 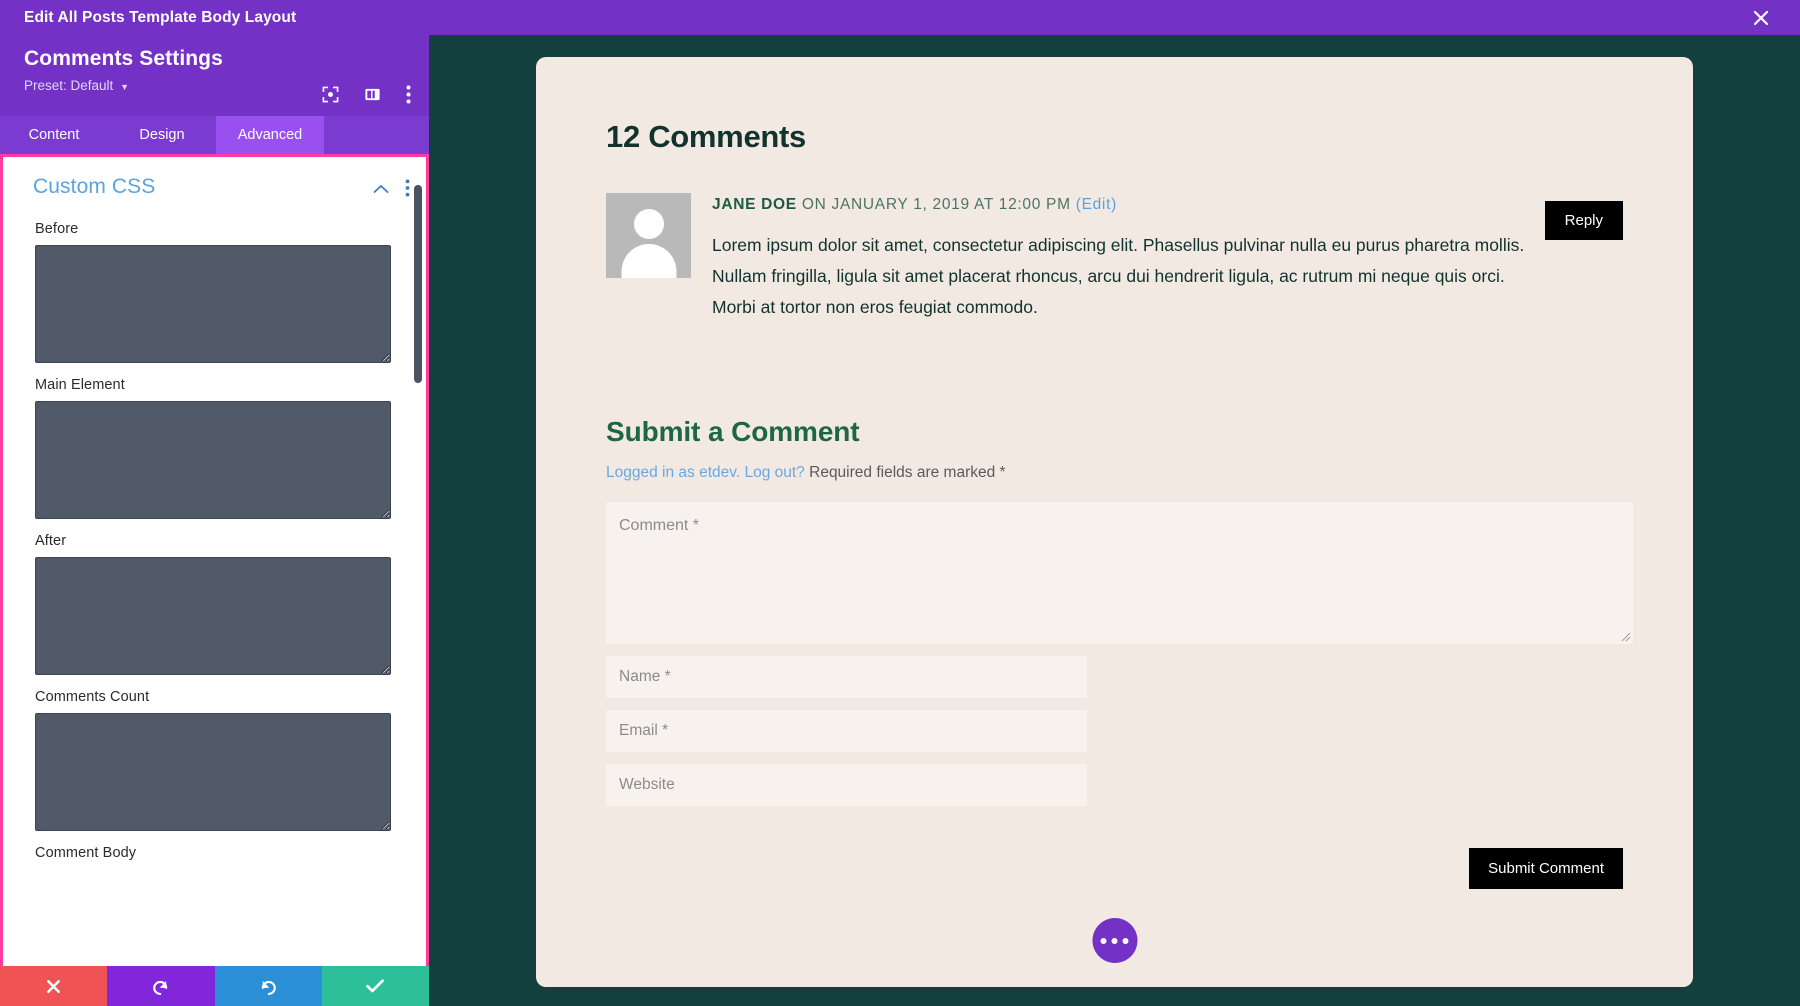 What do you see at coordinates (644, 730) in the screenshot?
I see `email-input-placeholder: Email *` at bounding box center [644, 730].